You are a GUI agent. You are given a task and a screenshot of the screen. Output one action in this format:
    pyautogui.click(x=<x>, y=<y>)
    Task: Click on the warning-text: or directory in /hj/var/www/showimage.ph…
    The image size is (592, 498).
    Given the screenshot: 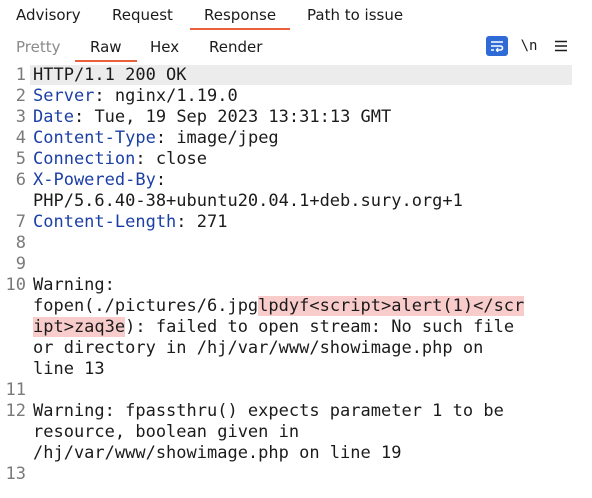 What is the action you would take?
    pyautogui.click(x=258, y=348)
    